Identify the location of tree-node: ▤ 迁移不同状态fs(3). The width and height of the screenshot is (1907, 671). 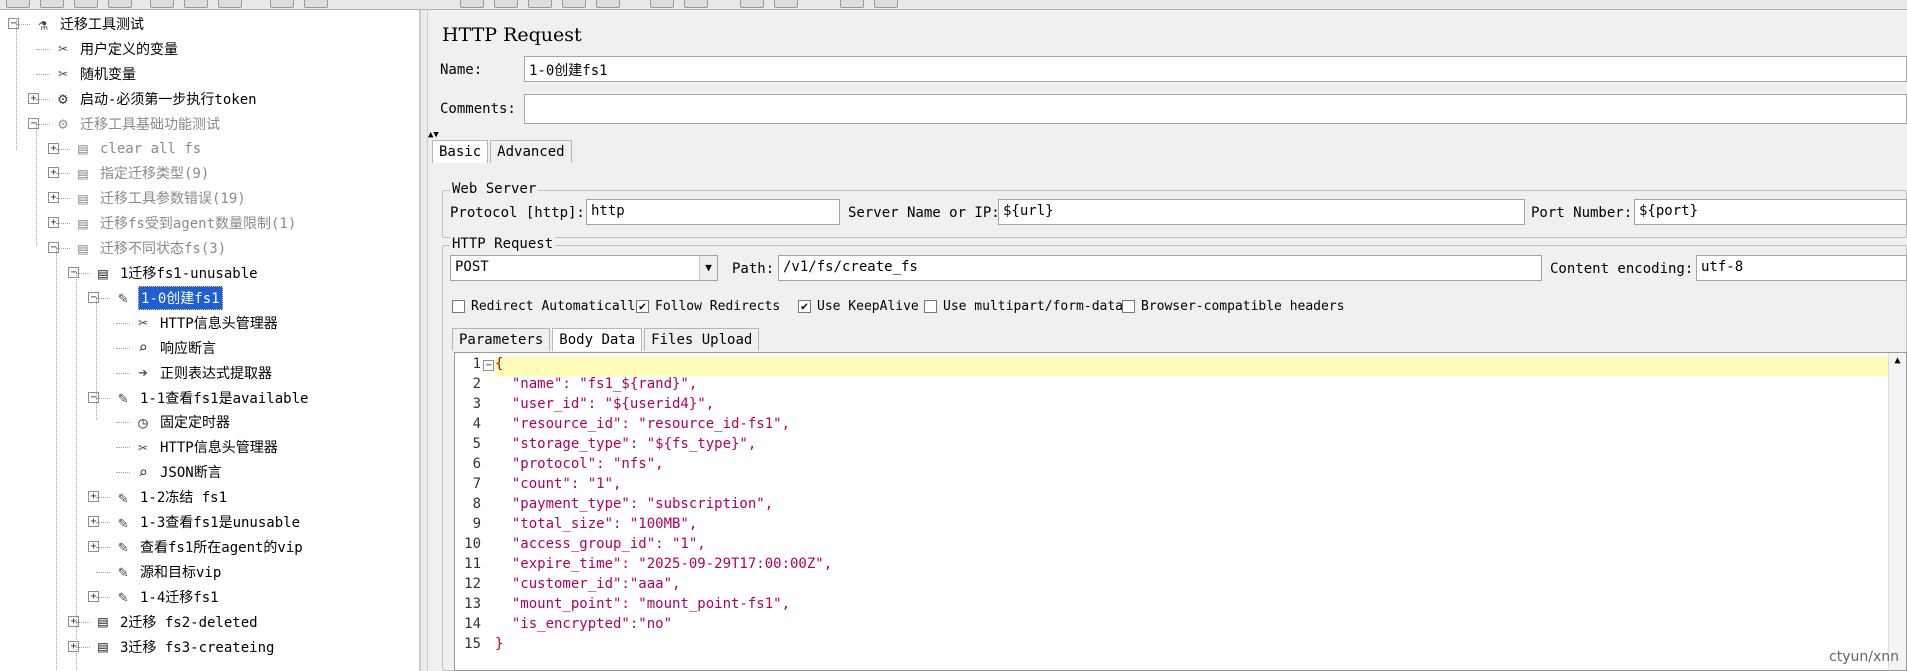
(149, 248).